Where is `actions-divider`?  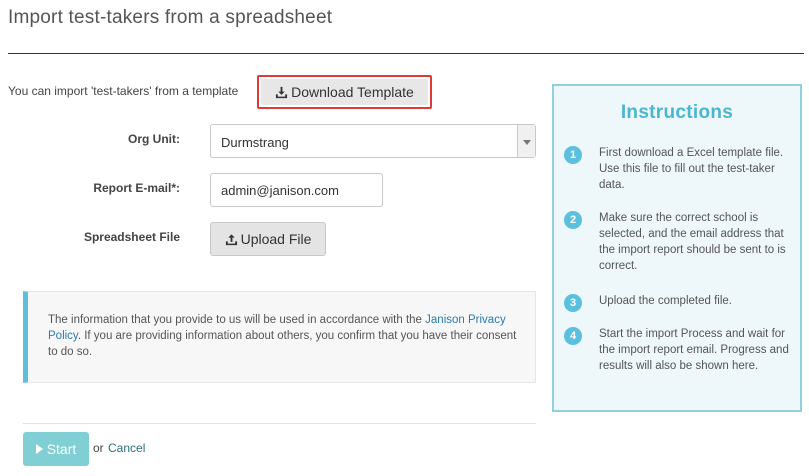 actions-divider is located at coordinates (279, 423).